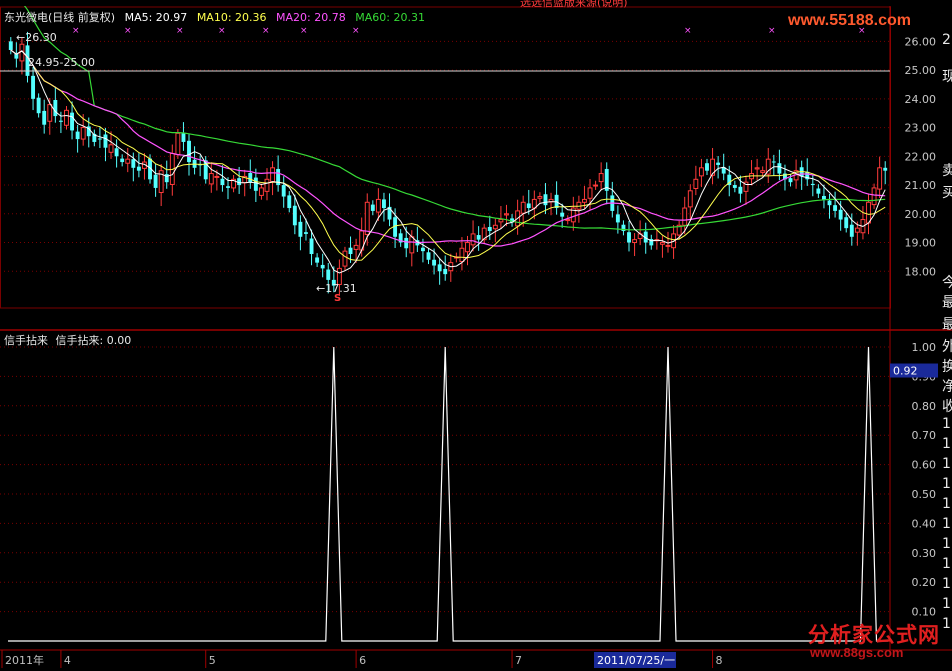 The image size is (952, 671). I want to click on time-tick-label: 5, so click(212, 660).